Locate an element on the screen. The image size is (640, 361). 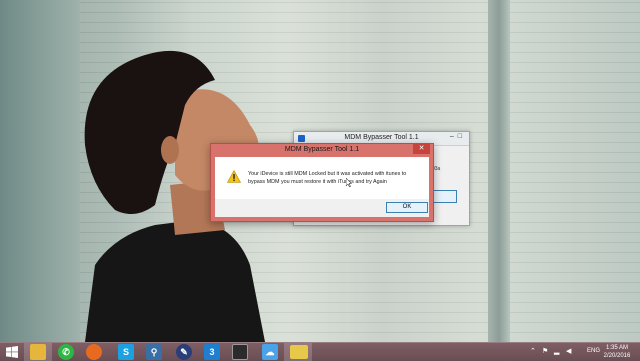
tray-network-icon: ▂ is located at coordinates (556, 351).